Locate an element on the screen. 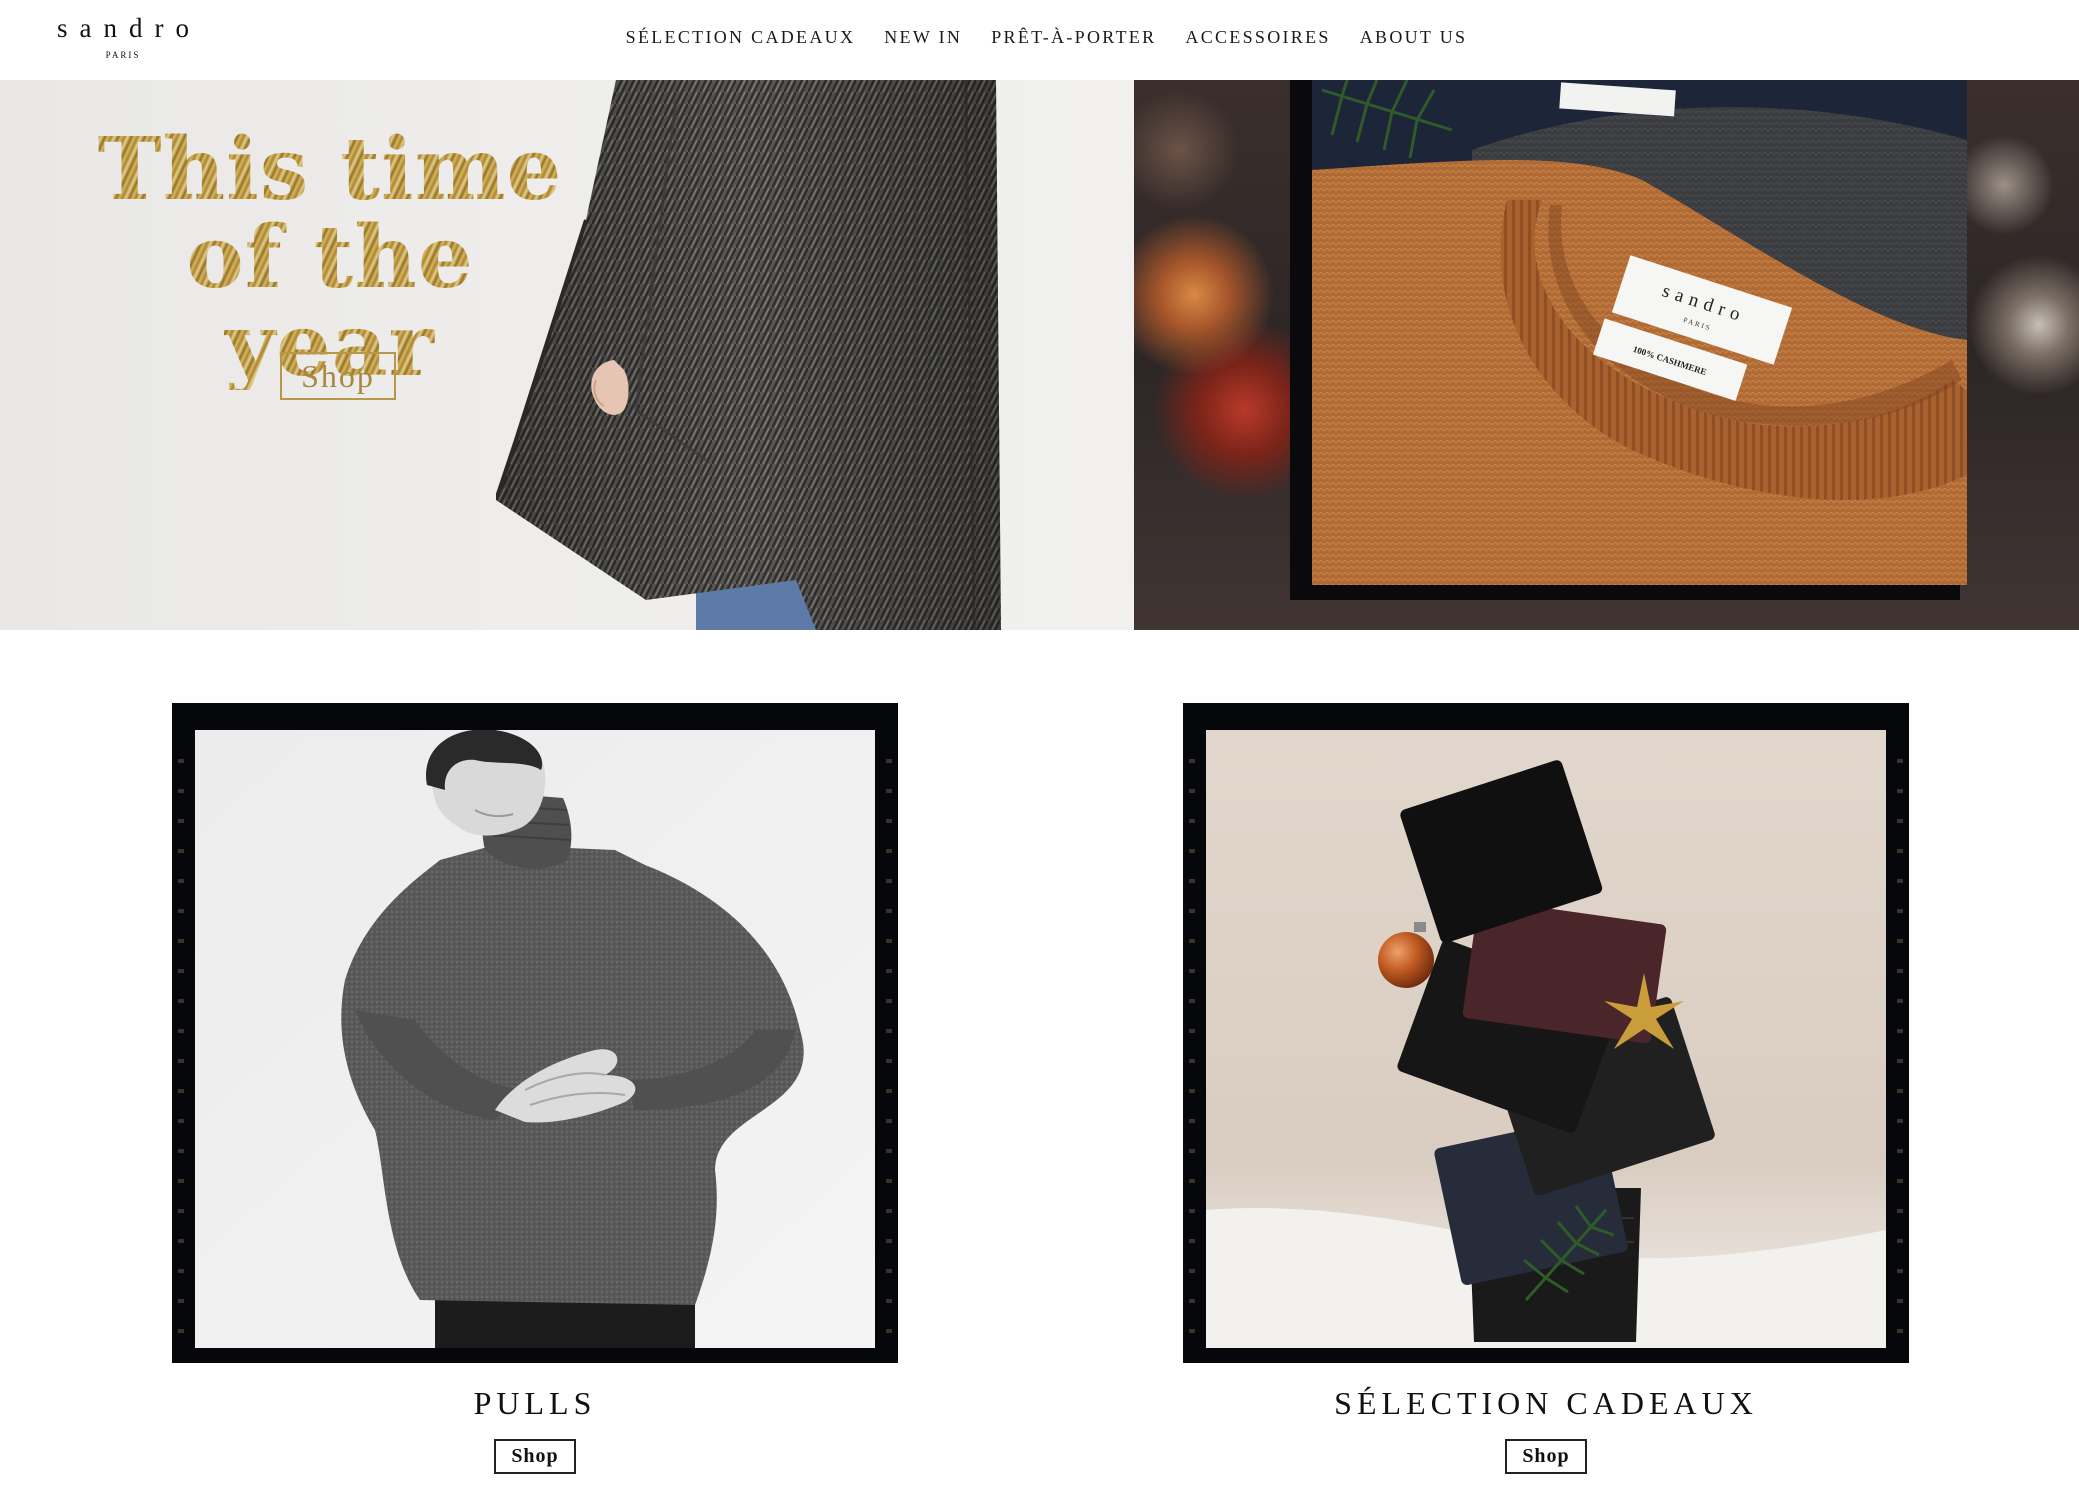  hero-shop-button: Shop is located at coordinates (338, 376).